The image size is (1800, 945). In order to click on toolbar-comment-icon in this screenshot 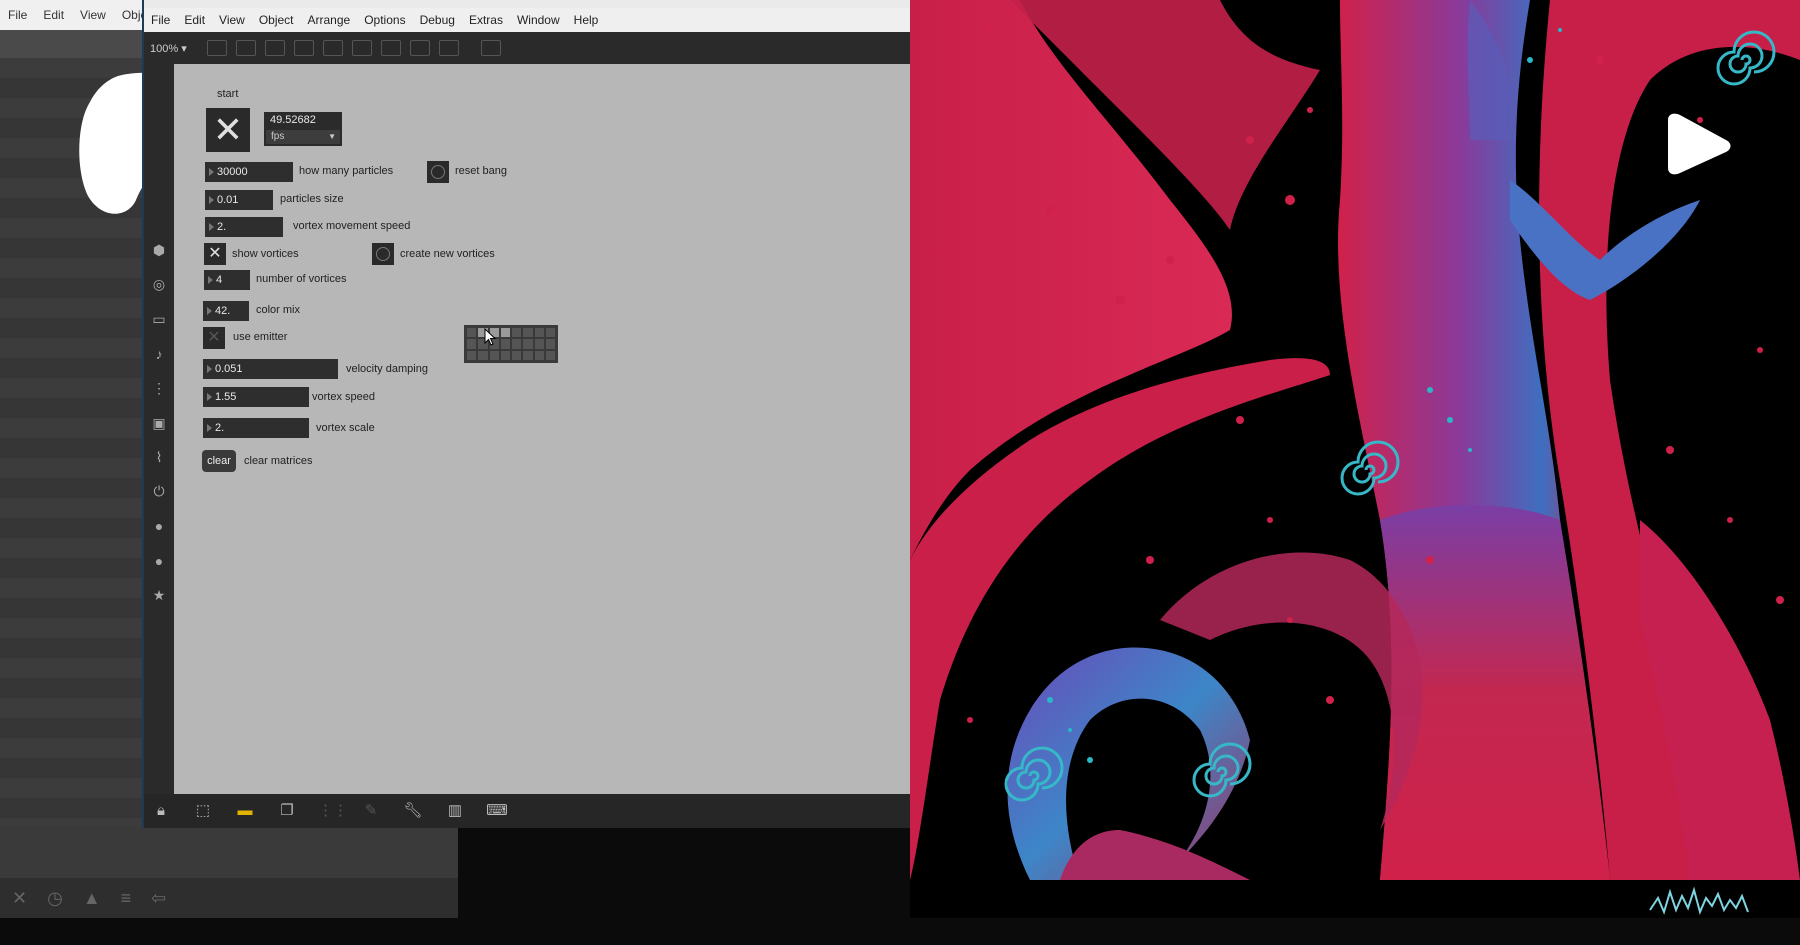, I will do `click(275, 48)`.